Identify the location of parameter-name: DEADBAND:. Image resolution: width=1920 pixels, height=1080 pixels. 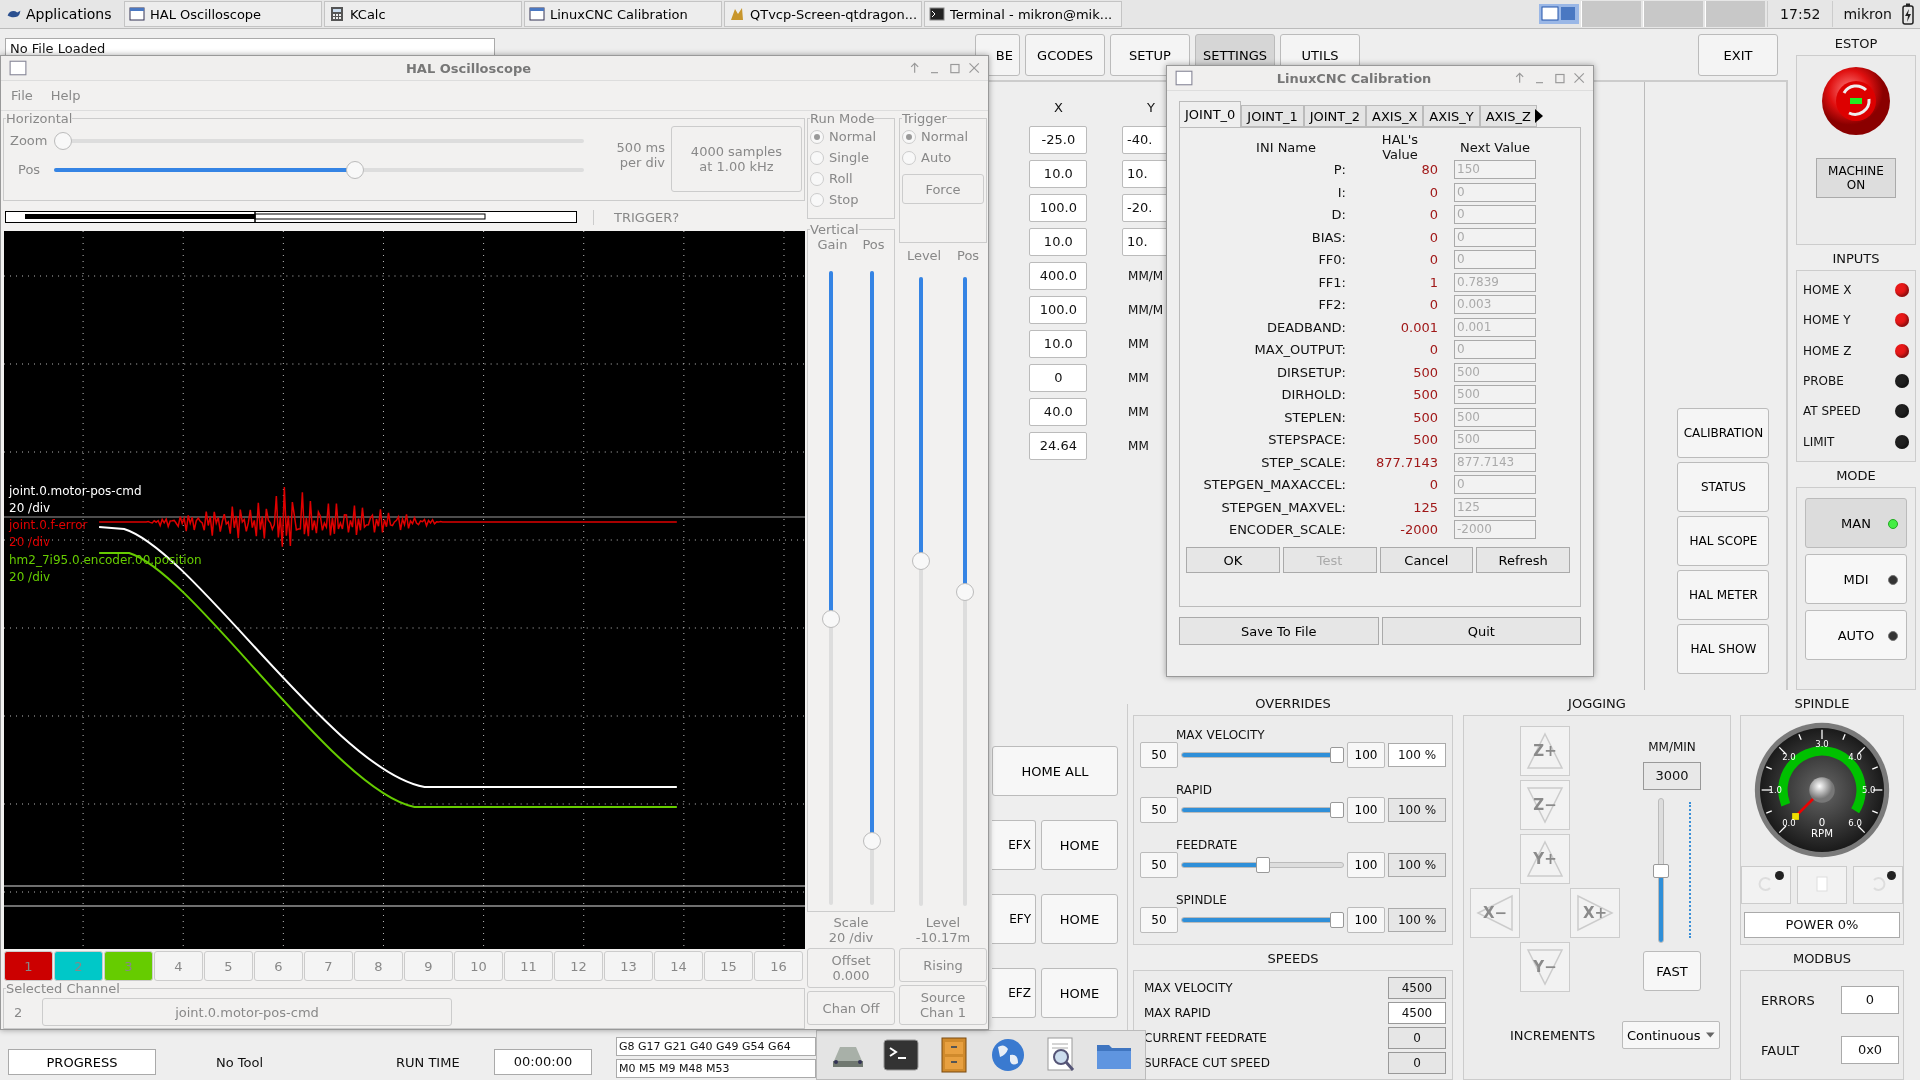
(1305, 327).